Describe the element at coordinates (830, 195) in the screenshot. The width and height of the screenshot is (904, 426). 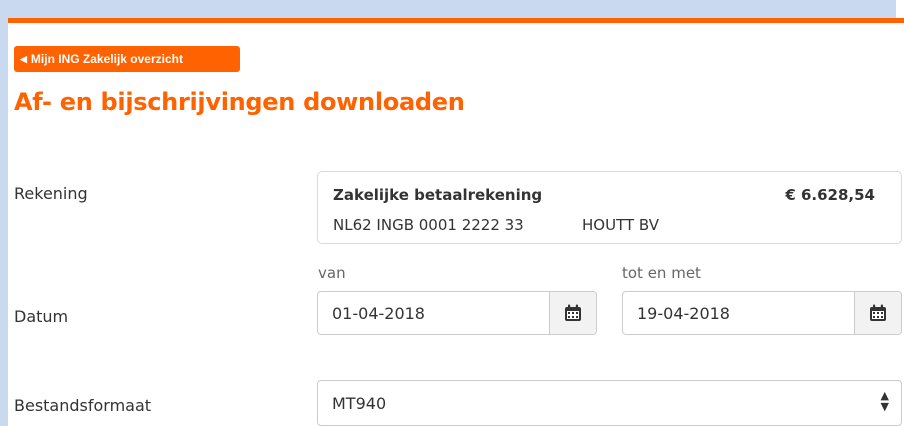
I see `account-balance: € 6.628,54` at that location.